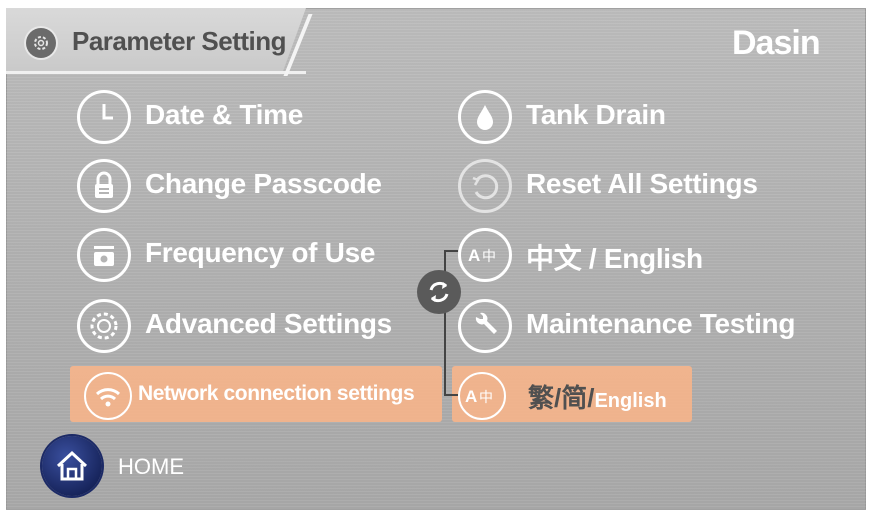  I want to click on lock-icon, so click(104, 186).